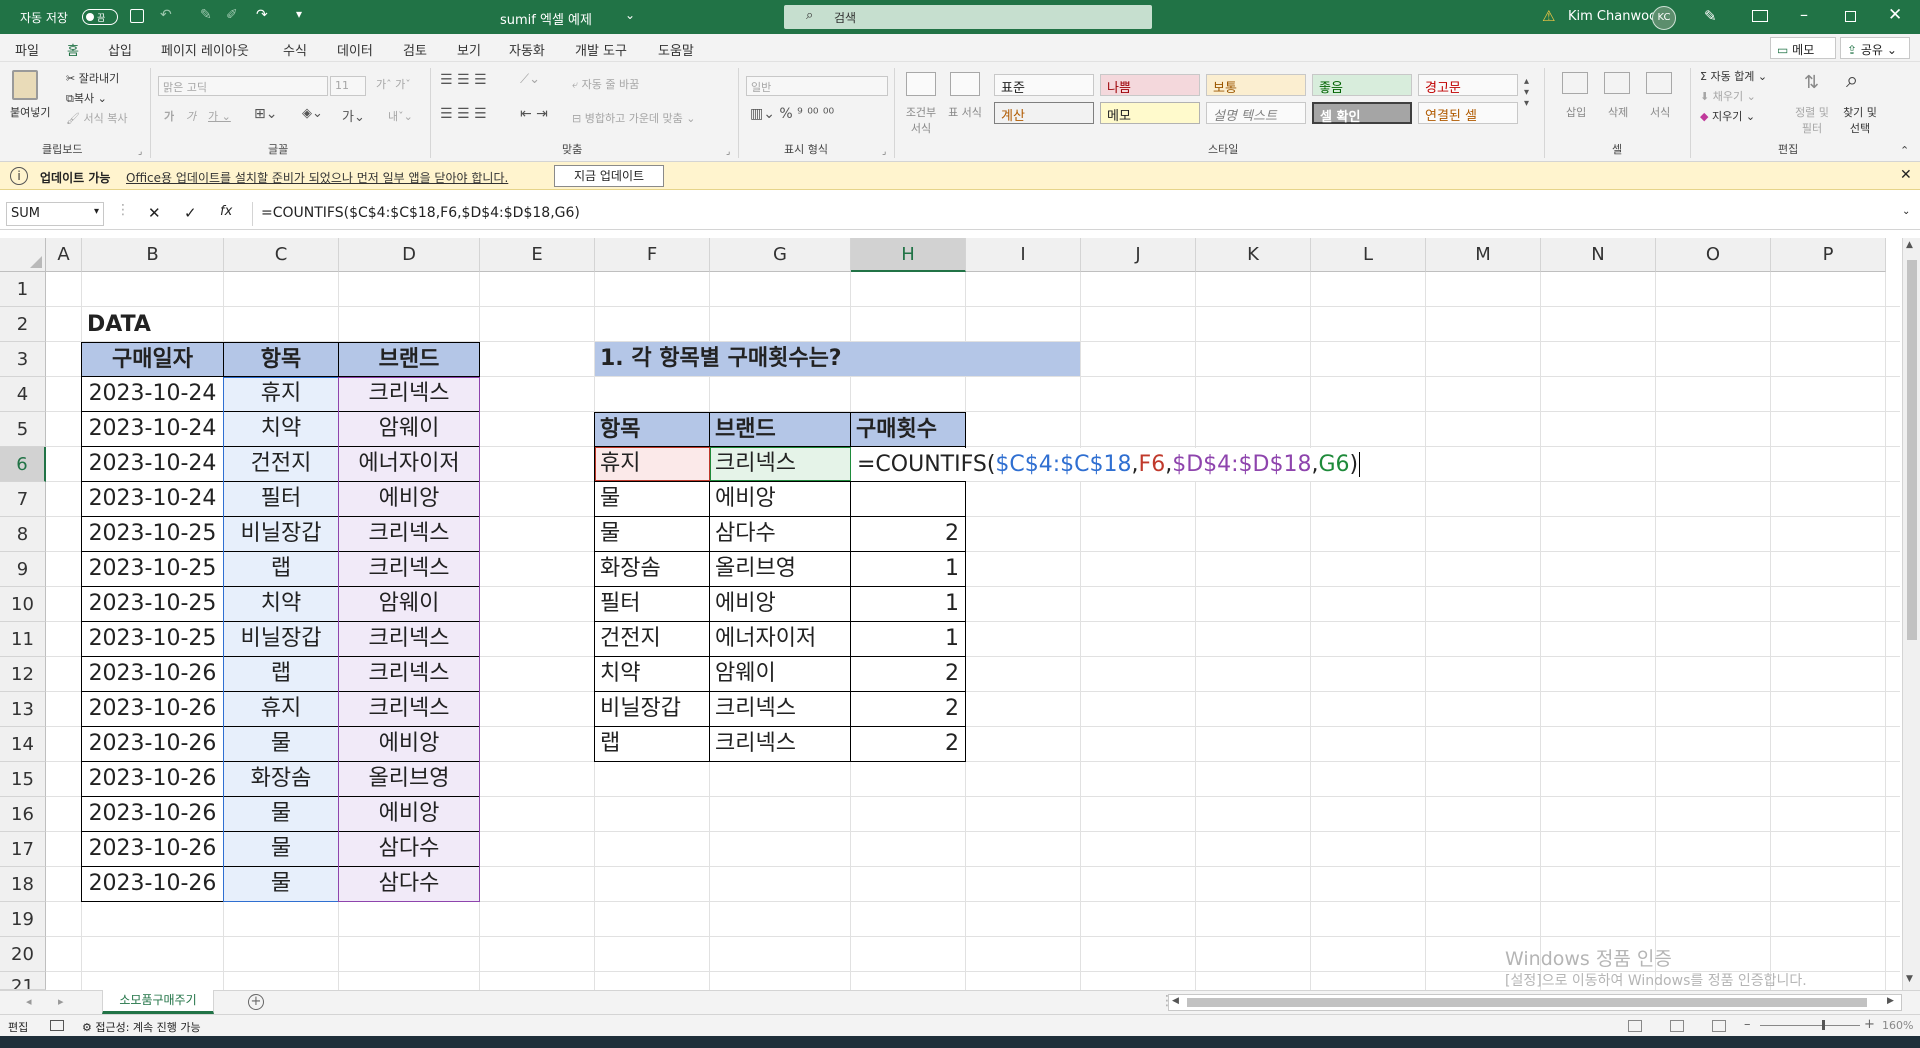  Describe the element at coordinates (1468, 113) in the screenshot. I see `style-linked-cell: 연결된 셀` at that location.